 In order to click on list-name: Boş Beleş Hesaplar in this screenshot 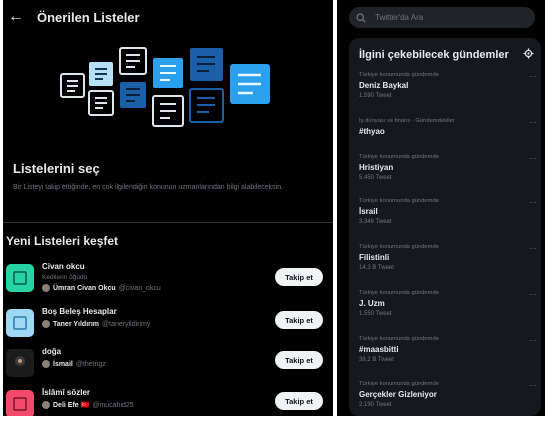, I will do `click(79, 311)`.